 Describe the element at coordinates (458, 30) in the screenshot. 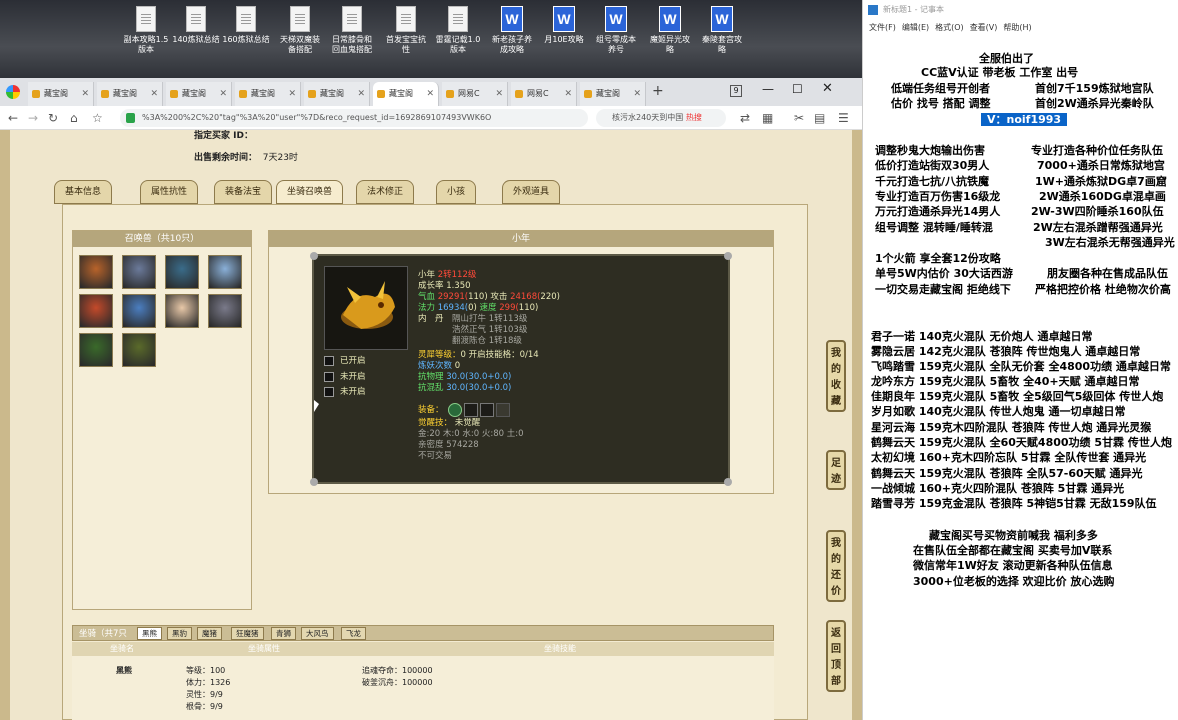

I see `desktop-icon: 雷霆记载1.0 版本` at that location.